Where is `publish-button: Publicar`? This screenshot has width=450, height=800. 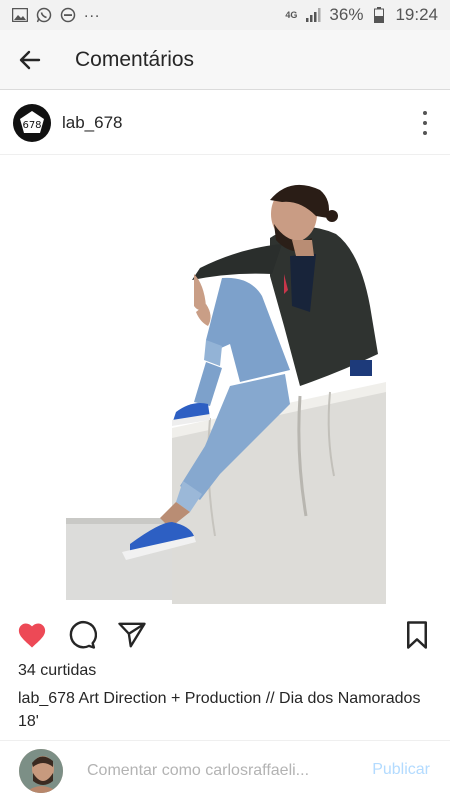 publish-button: Publicar is located at coordinates (401, 770).